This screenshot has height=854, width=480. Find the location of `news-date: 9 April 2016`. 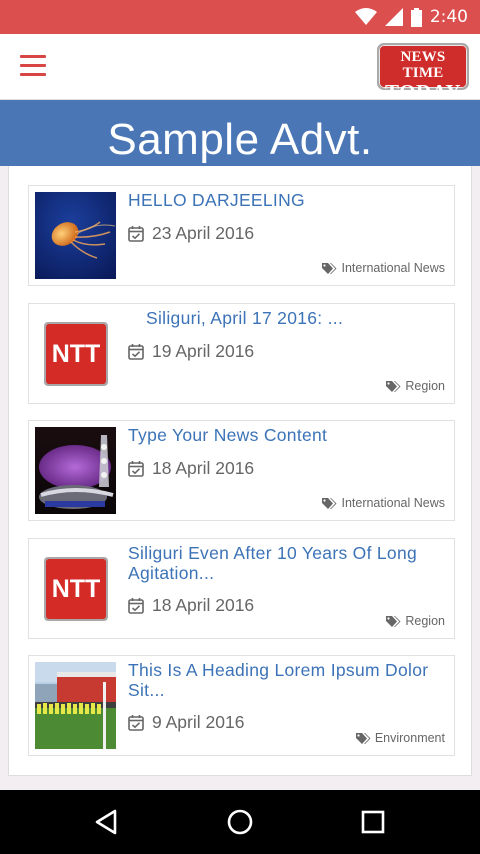

news-date: 9 April 2016 is located at coordinates (186, 722).